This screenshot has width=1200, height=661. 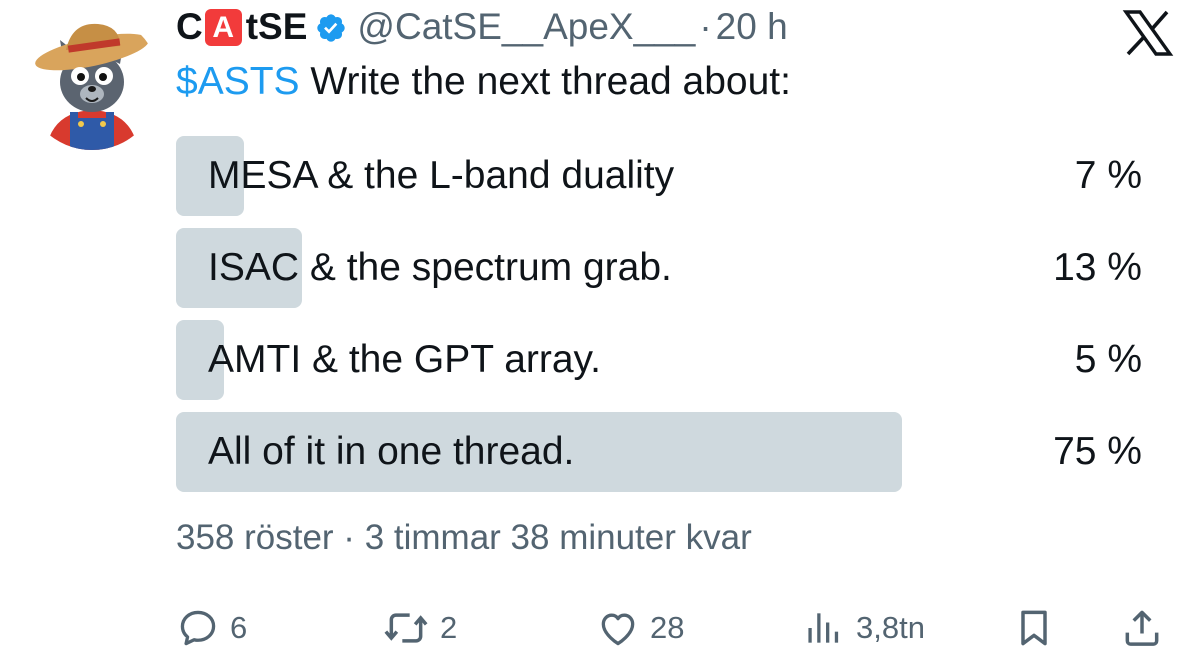 I want to click on poll-option: AMTI & the GPT array. 5 %, so click(x=660, y=360).